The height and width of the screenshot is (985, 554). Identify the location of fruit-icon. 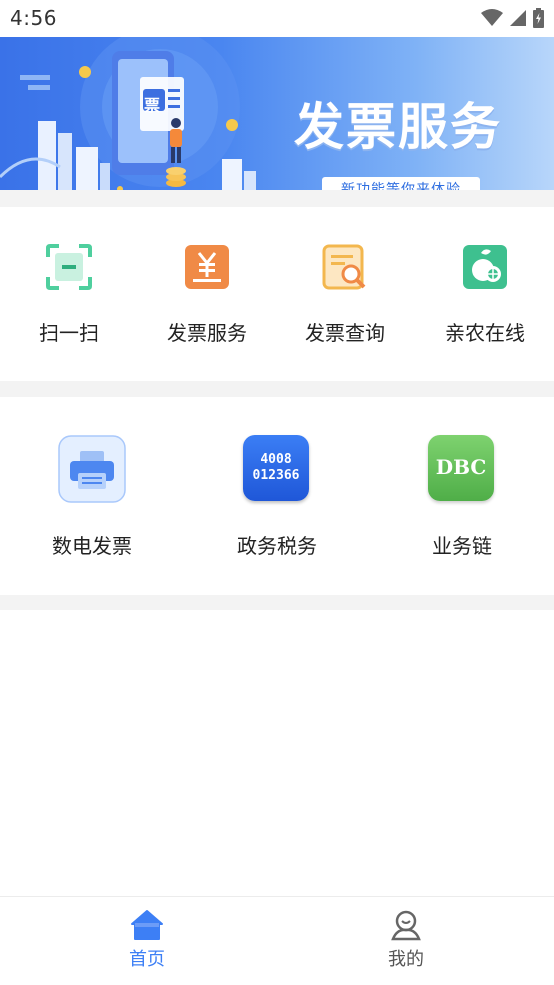
(485, 267).